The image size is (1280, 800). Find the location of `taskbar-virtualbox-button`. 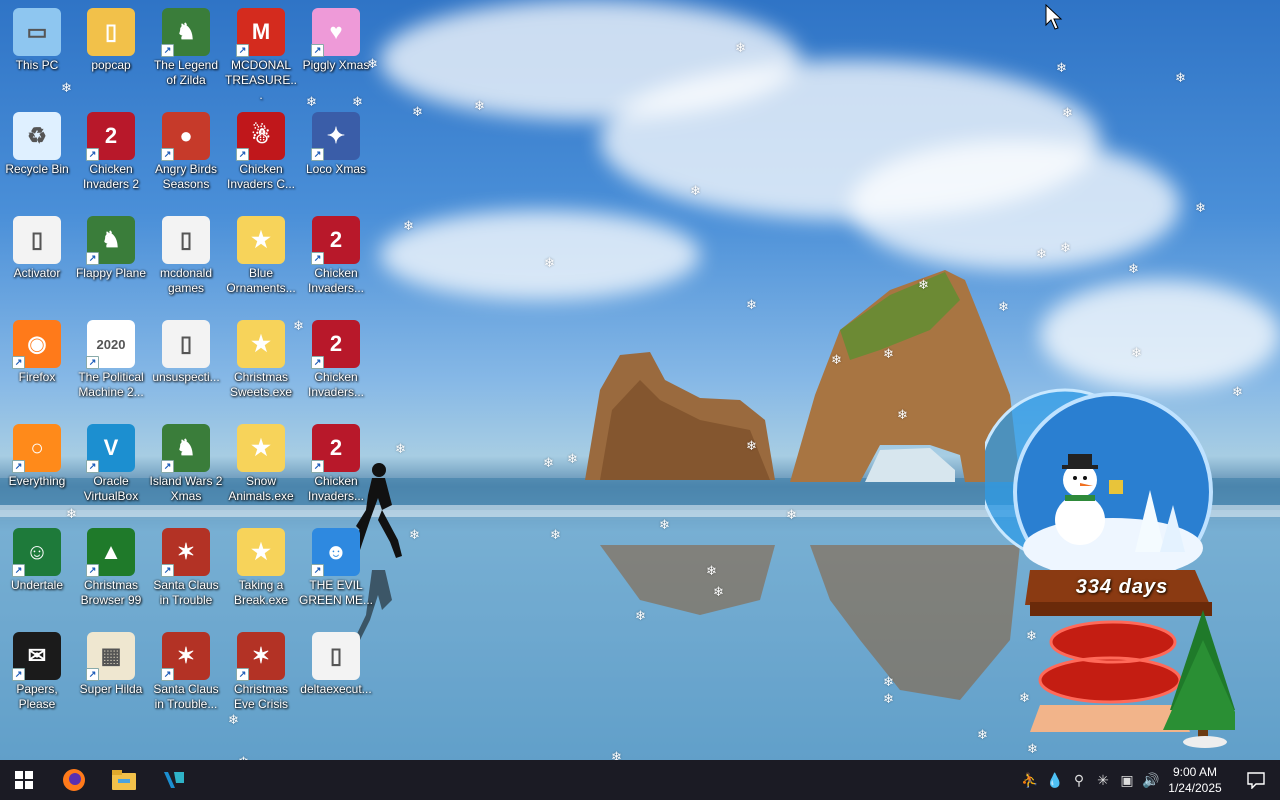

taskbar-virtualbox-button is located at coordinates (174, 780).